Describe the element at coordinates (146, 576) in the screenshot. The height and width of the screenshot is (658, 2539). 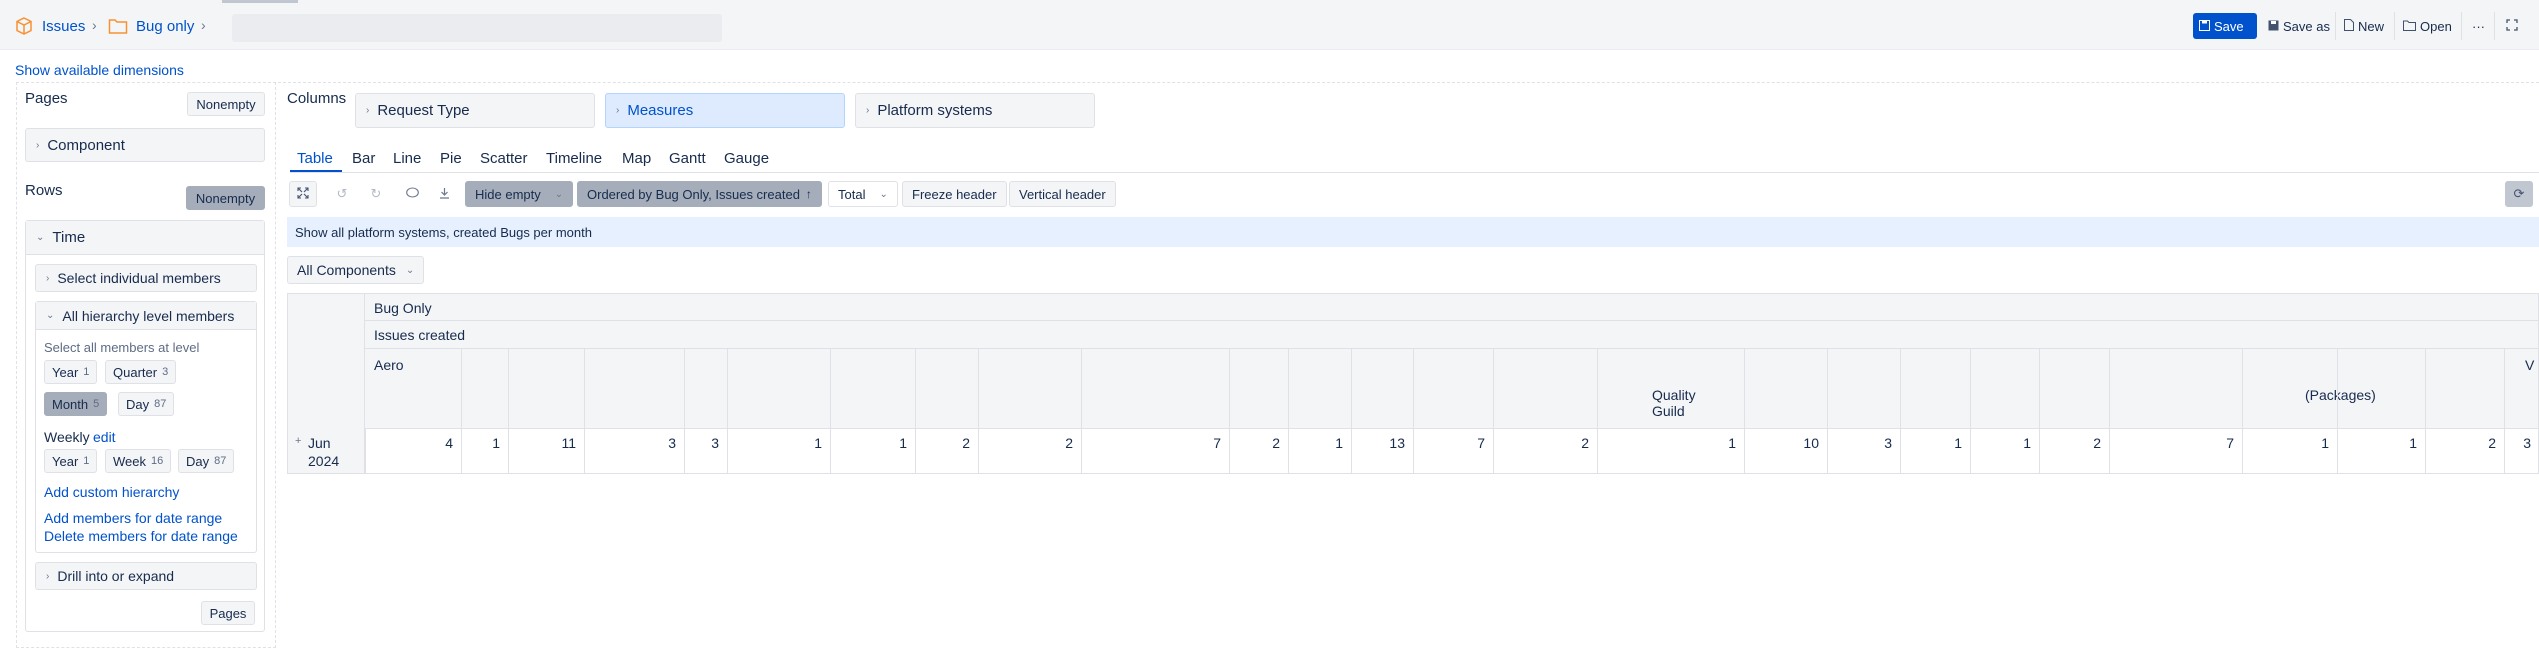
I see `drill-into-or-expand: › Drill into or expand` at that location.